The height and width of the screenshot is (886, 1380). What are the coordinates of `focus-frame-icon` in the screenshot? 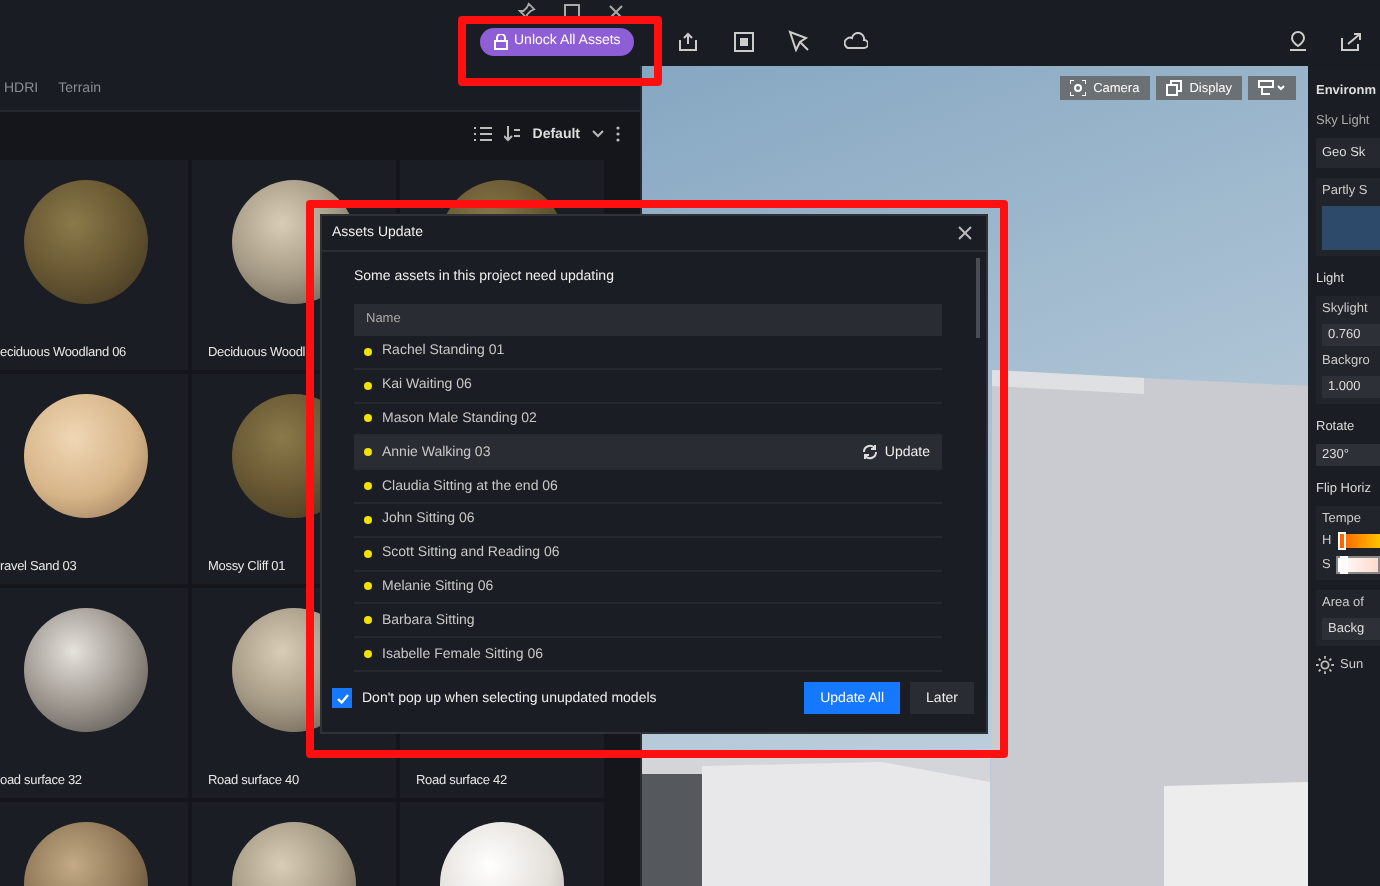 It's located at (1077, 88).